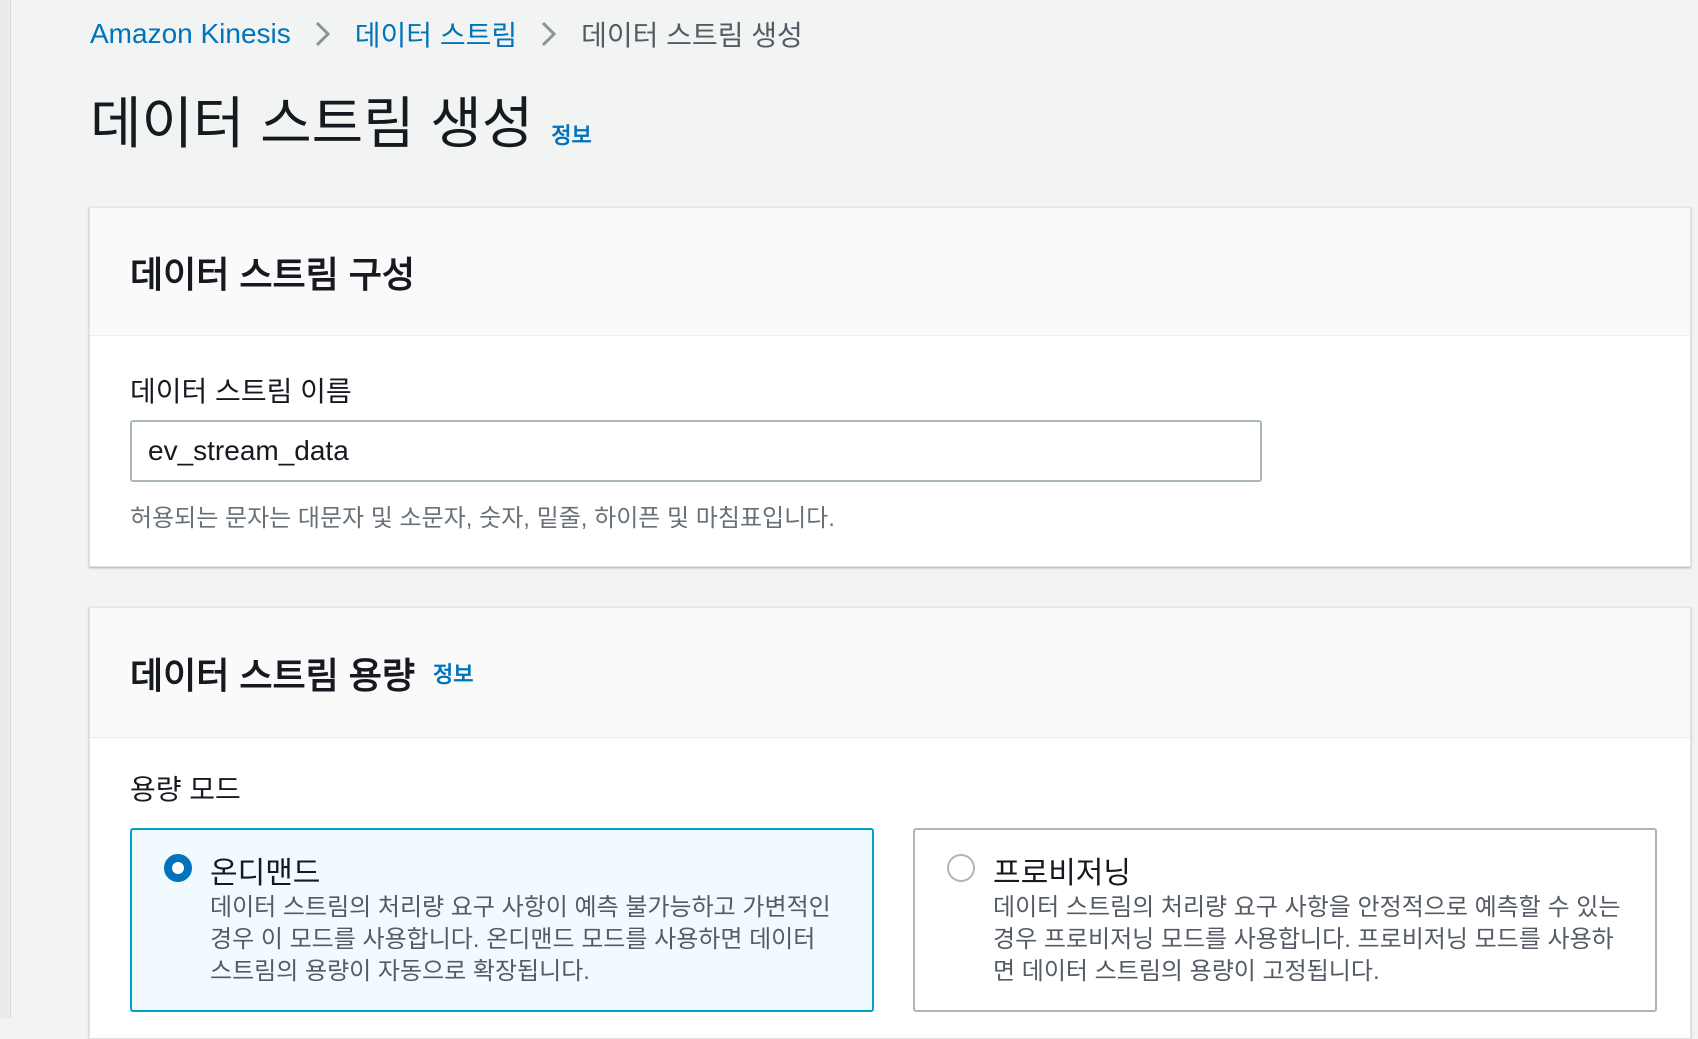 Image resolution: width=1698 pixels, height=1039 pixels. What do you see at coordinates (178, 868) in the screenshot?
I see `radio-selected-icon` at bounding box center [178, 868].